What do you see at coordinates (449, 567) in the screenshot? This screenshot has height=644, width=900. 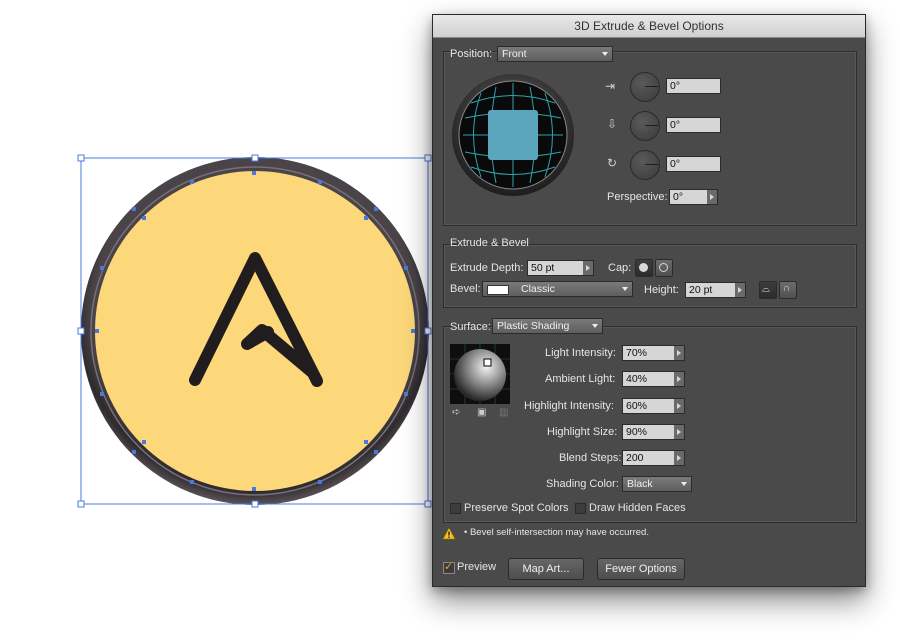 I see `preview-checkbox: ✓` at bounding box center [449, 567].